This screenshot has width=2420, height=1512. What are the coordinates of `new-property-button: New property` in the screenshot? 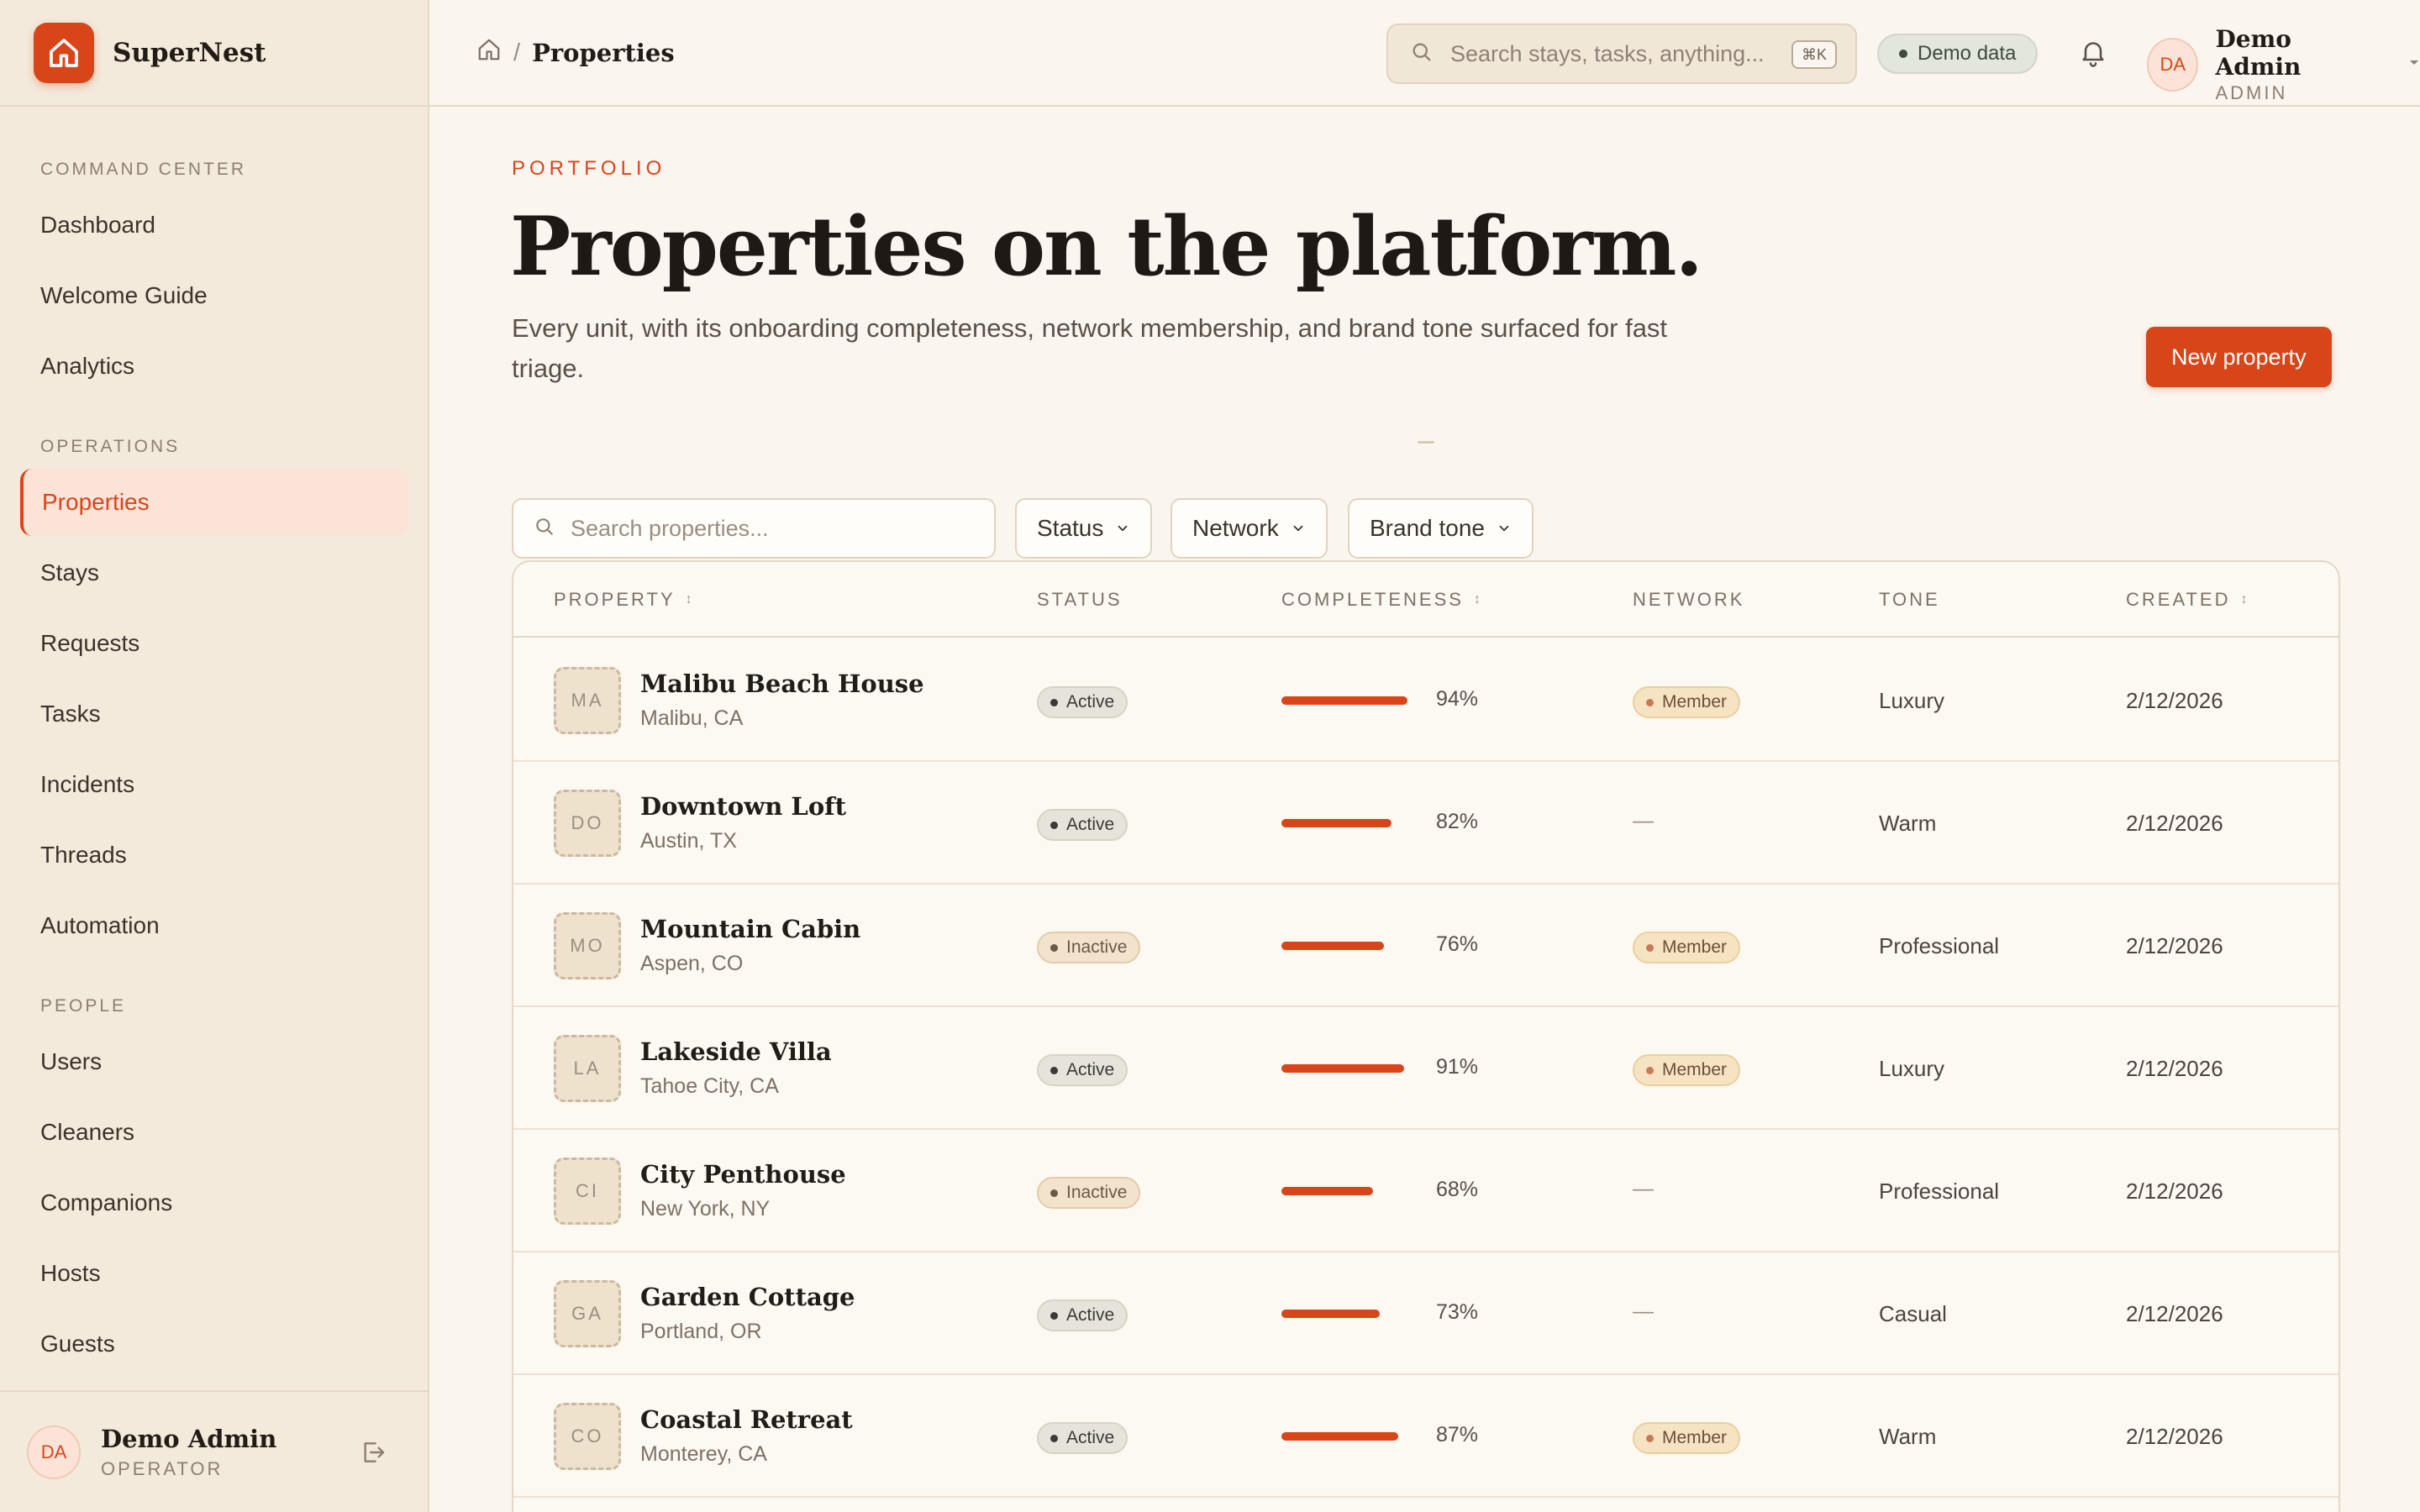 It's located at (2239, 357).